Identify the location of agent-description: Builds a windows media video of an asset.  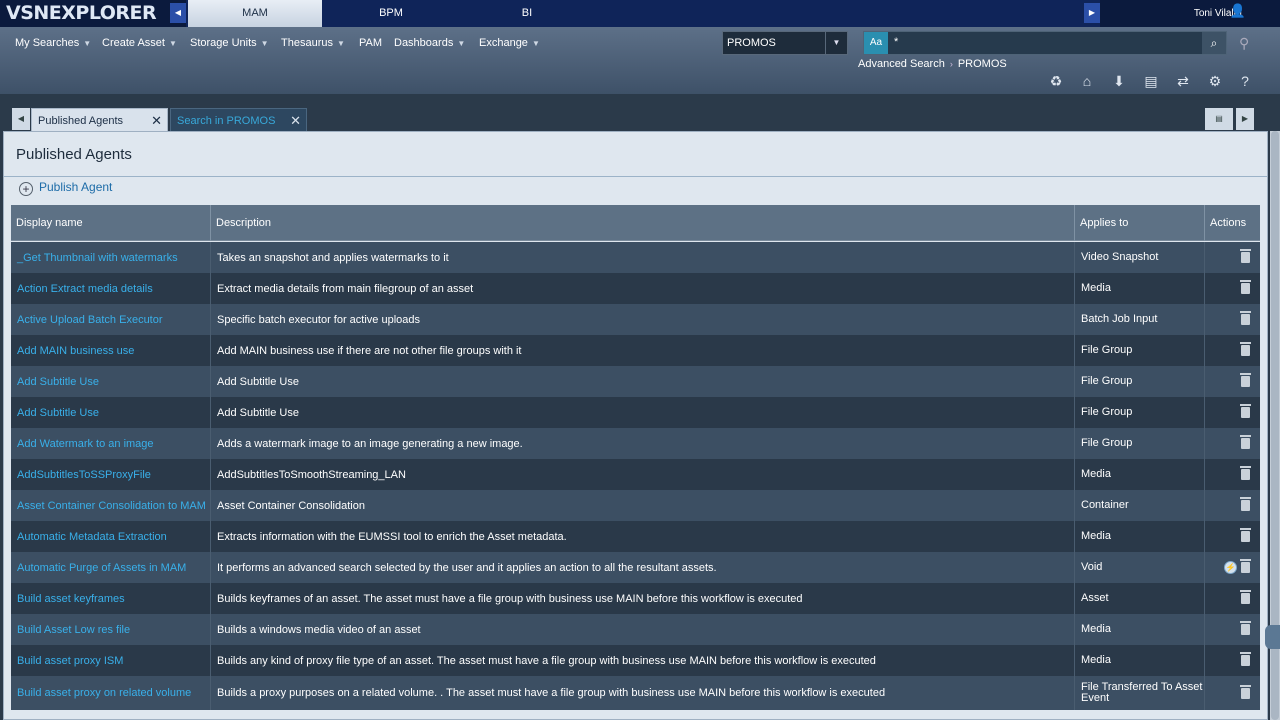
(643, 629).